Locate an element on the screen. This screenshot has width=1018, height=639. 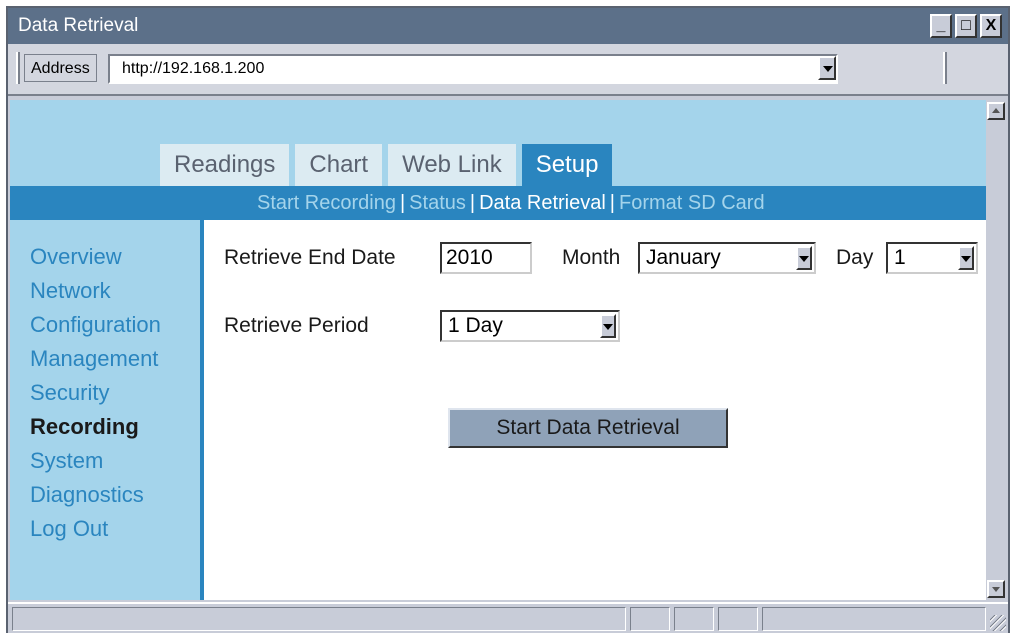
subnav-start-recording: Start Recording is located at coordinates (326, 203).